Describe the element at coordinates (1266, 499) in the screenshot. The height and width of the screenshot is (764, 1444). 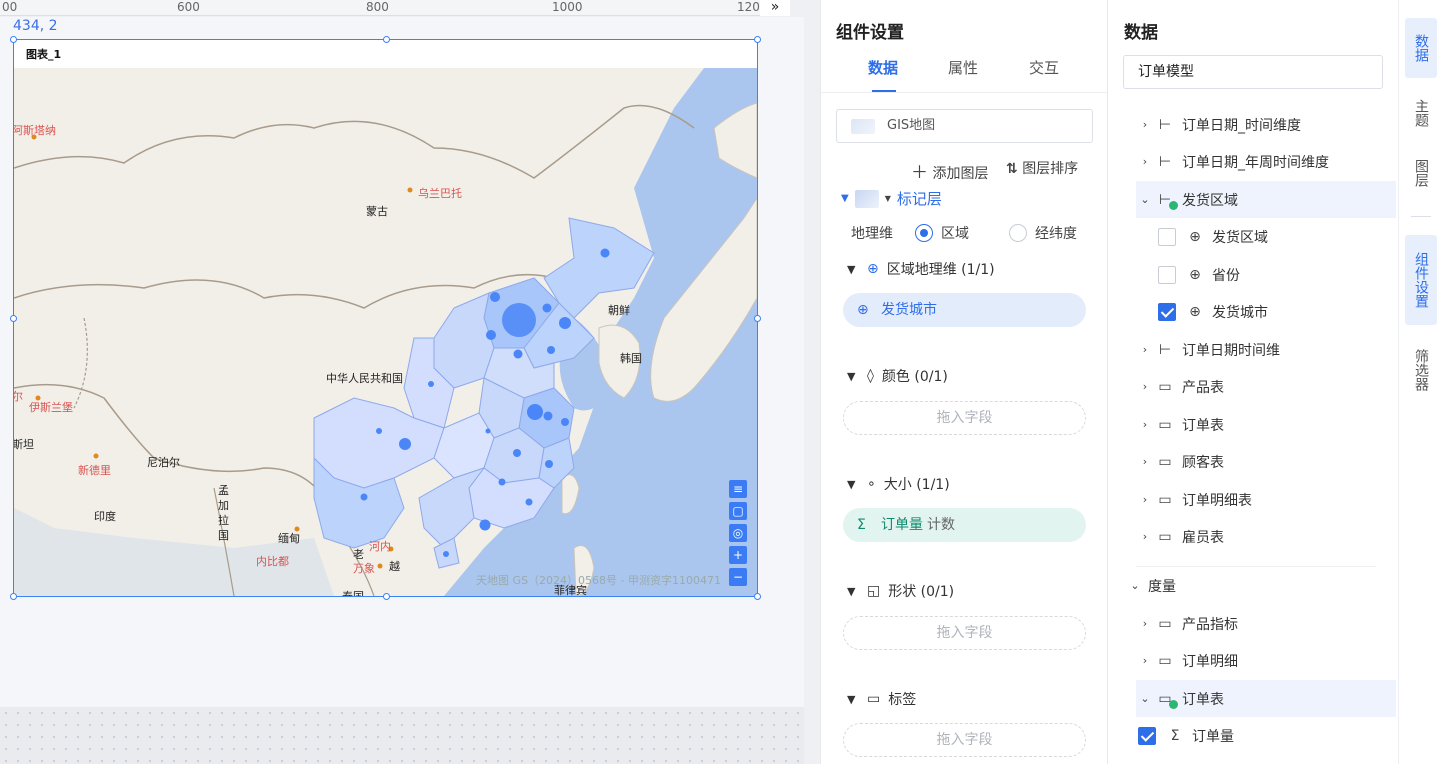
I see `tree-item: › ▭ 订单明细表` at that location.